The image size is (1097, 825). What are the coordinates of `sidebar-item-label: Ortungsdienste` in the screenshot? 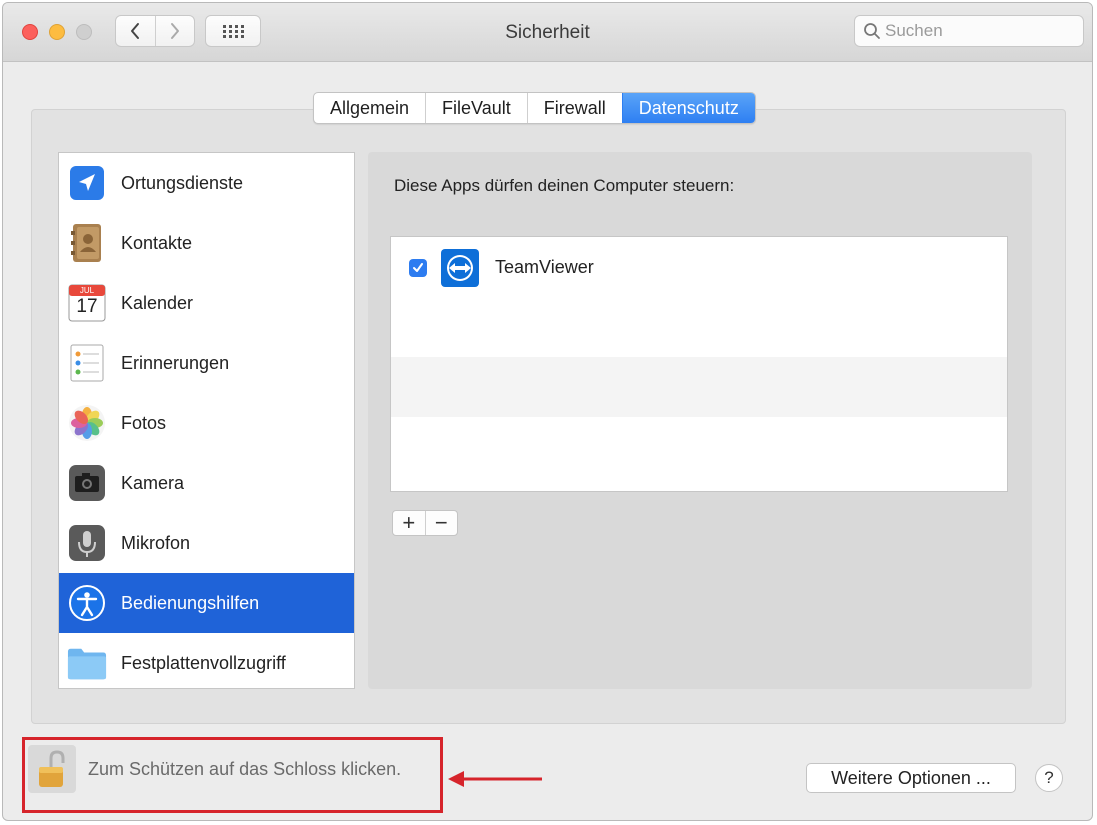 It's located at (182, 182).